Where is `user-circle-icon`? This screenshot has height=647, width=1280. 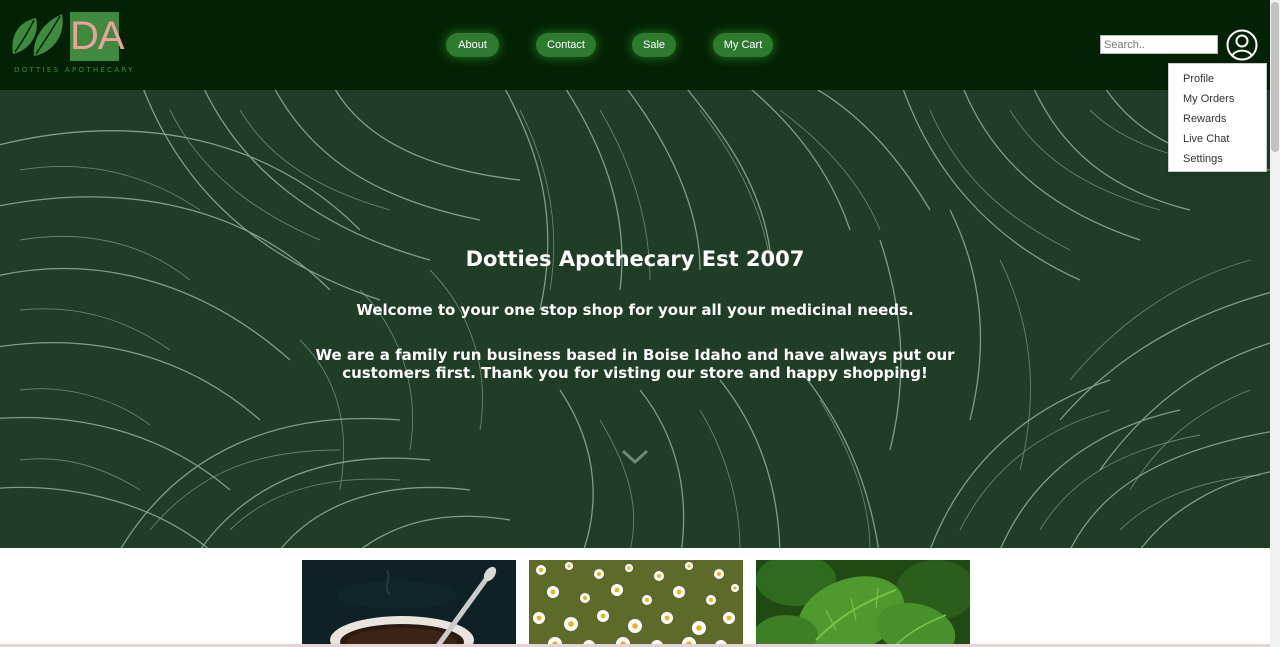 user-circle-icon is located at coordinates (1242, 45).